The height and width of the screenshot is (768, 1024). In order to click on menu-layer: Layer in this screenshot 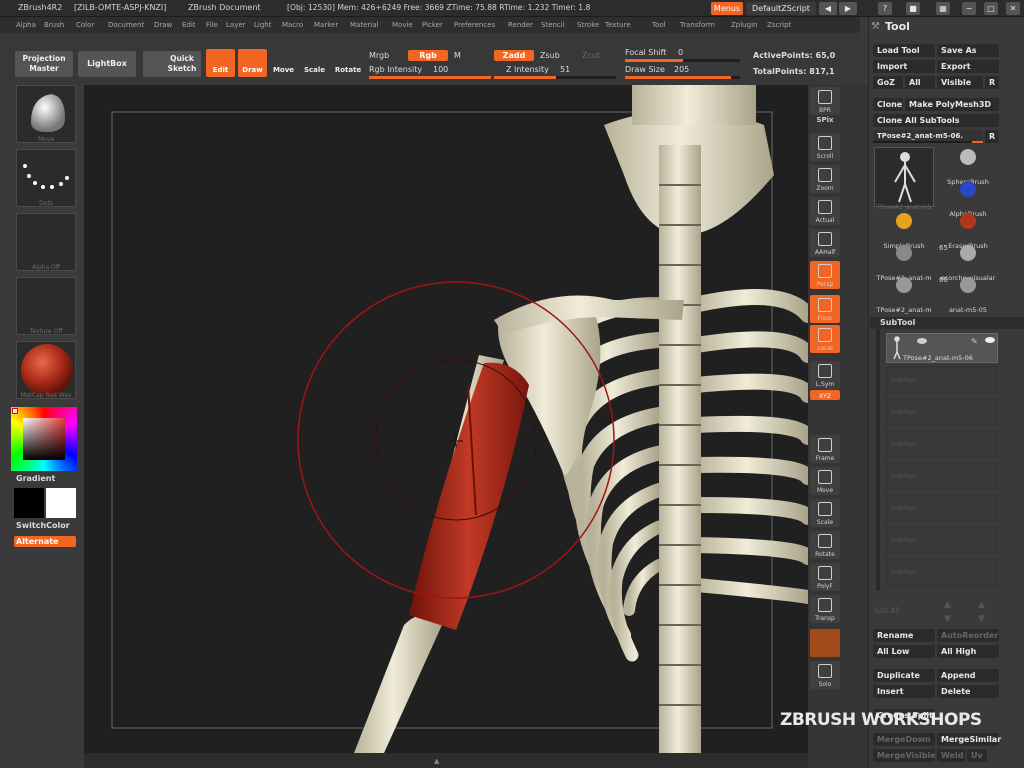, I will do `click(236, 25)`.